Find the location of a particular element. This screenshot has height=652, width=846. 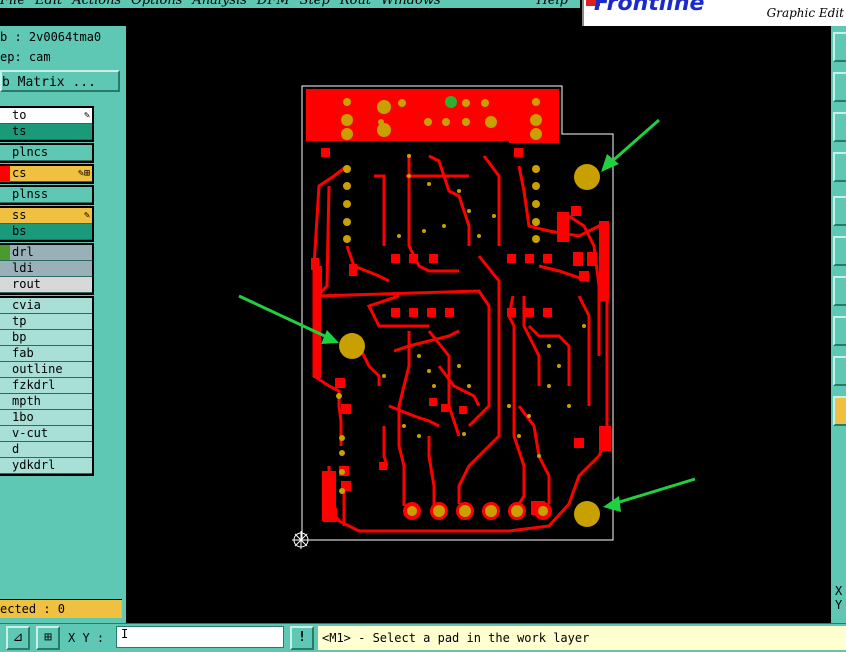

fiducial-left is located at coordinates (352, 346).